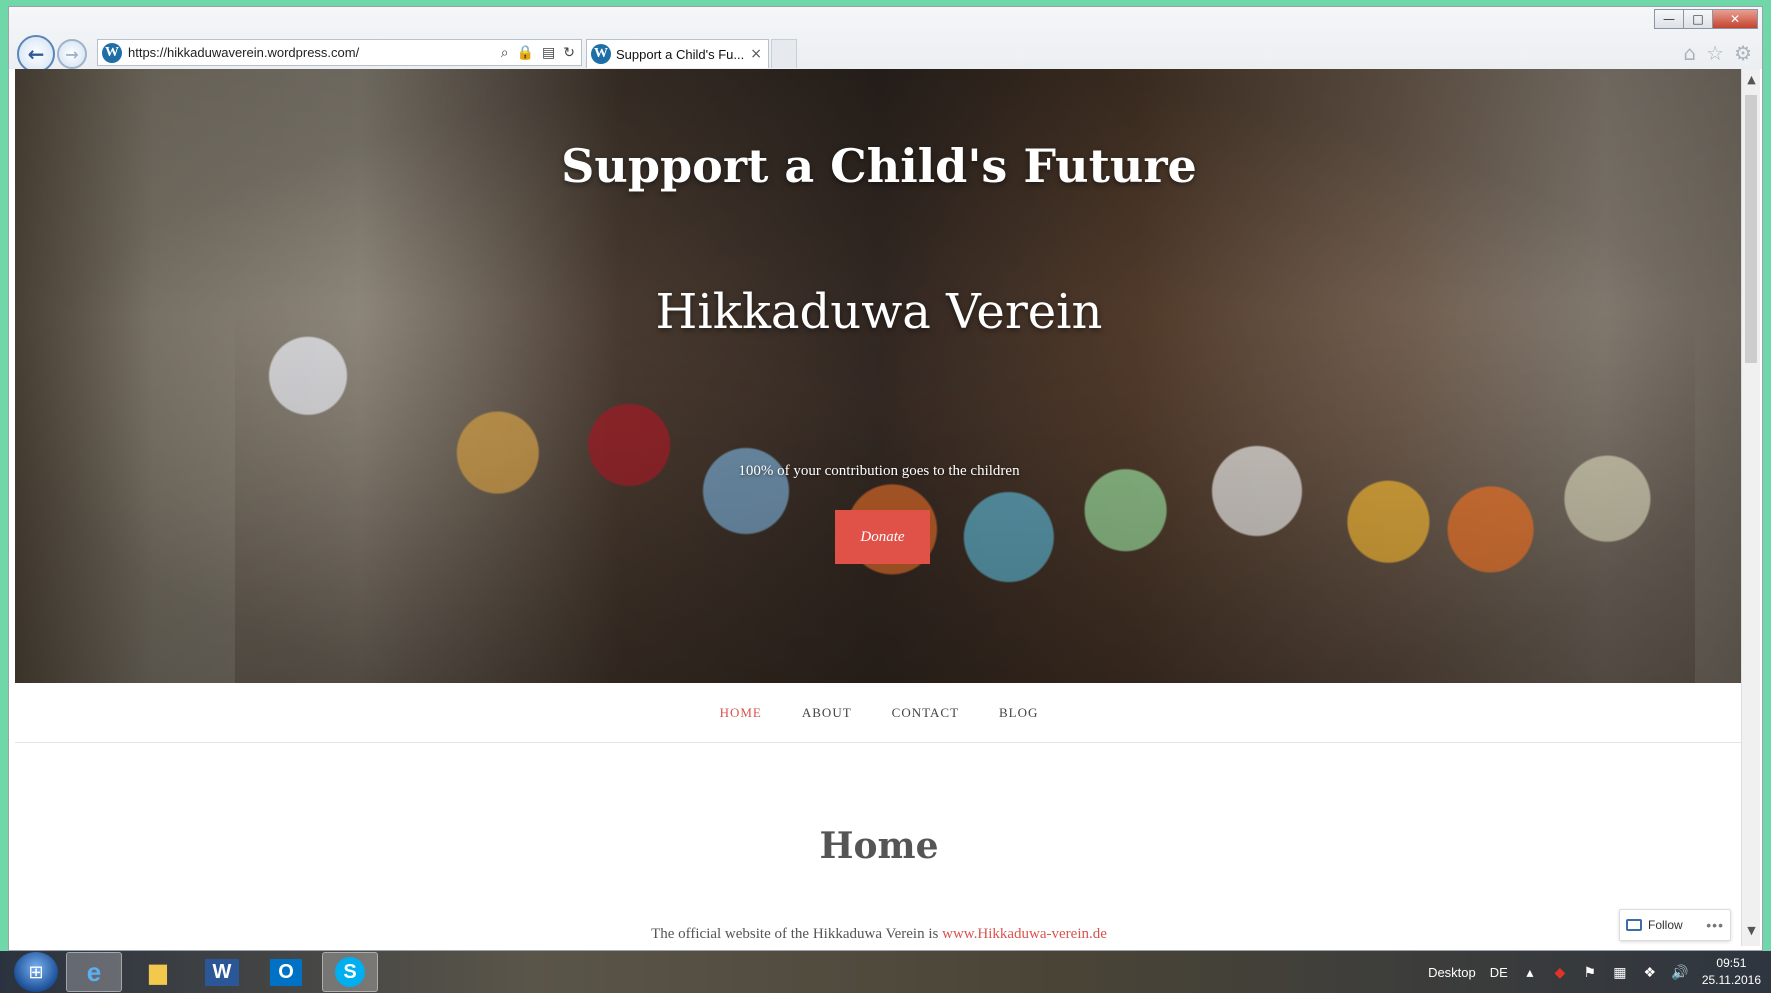  Describe the element at coordinates (569, 53) in the screenshot. I see `refresh-icon: ↻` at that location.